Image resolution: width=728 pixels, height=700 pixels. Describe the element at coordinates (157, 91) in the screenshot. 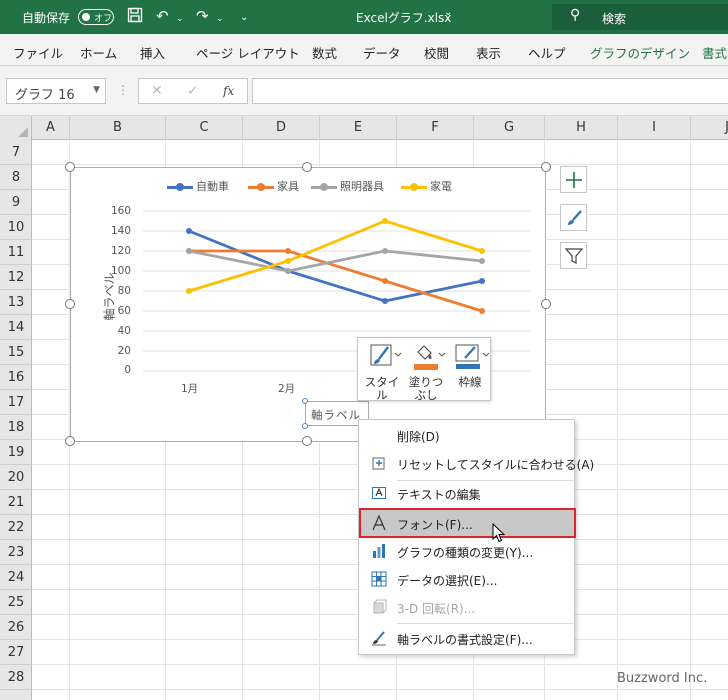

I see `cancel-icon: ✕` at that location.